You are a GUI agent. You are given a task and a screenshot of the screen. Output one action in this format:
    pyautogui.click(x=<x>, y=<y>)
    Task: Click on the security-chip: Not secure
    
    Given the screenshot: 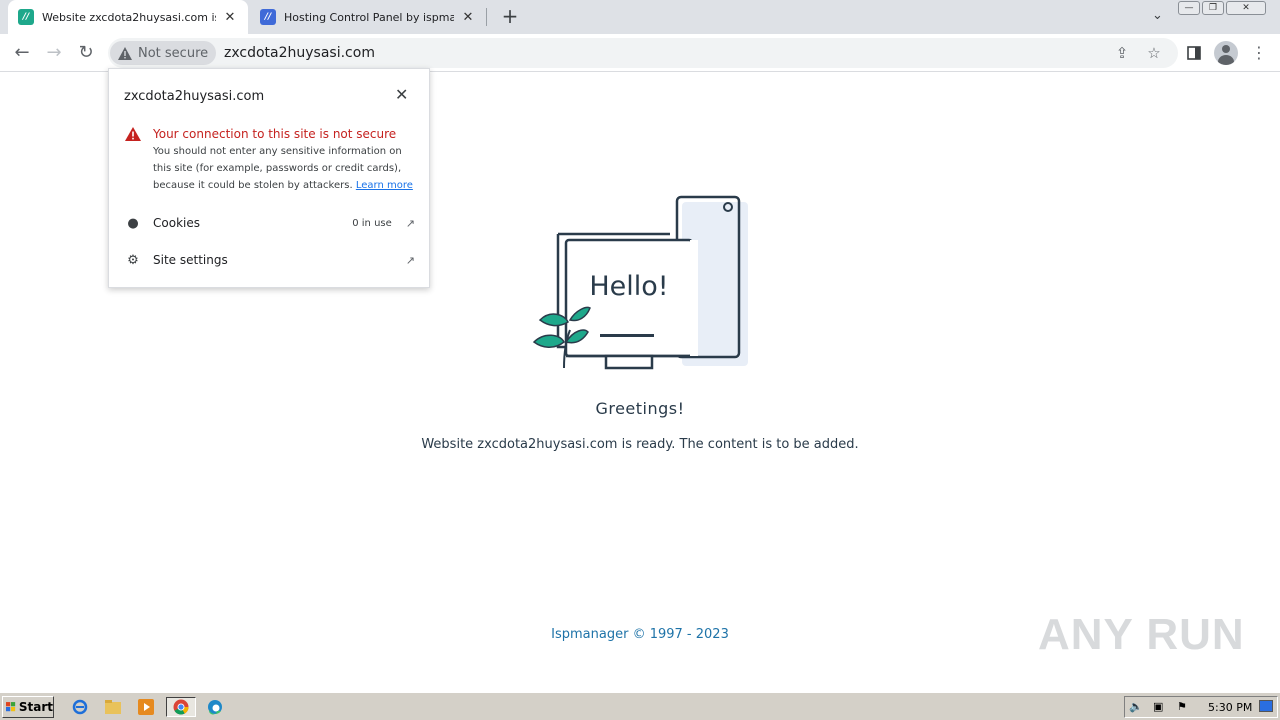 What is the action you would take?
    pyautogui.click(x=163, y=53)
    